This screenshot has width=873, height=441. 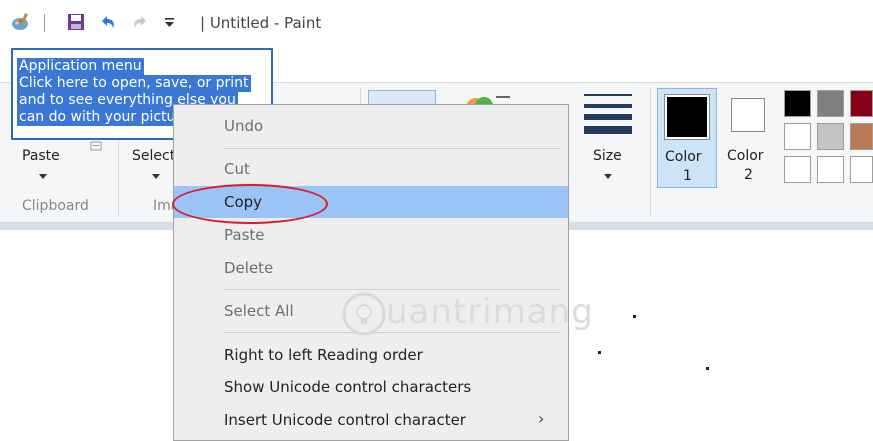 I want to click on menu-item-insert-unicode: Insert Unicode control character ›, so click(x=371, y=420).